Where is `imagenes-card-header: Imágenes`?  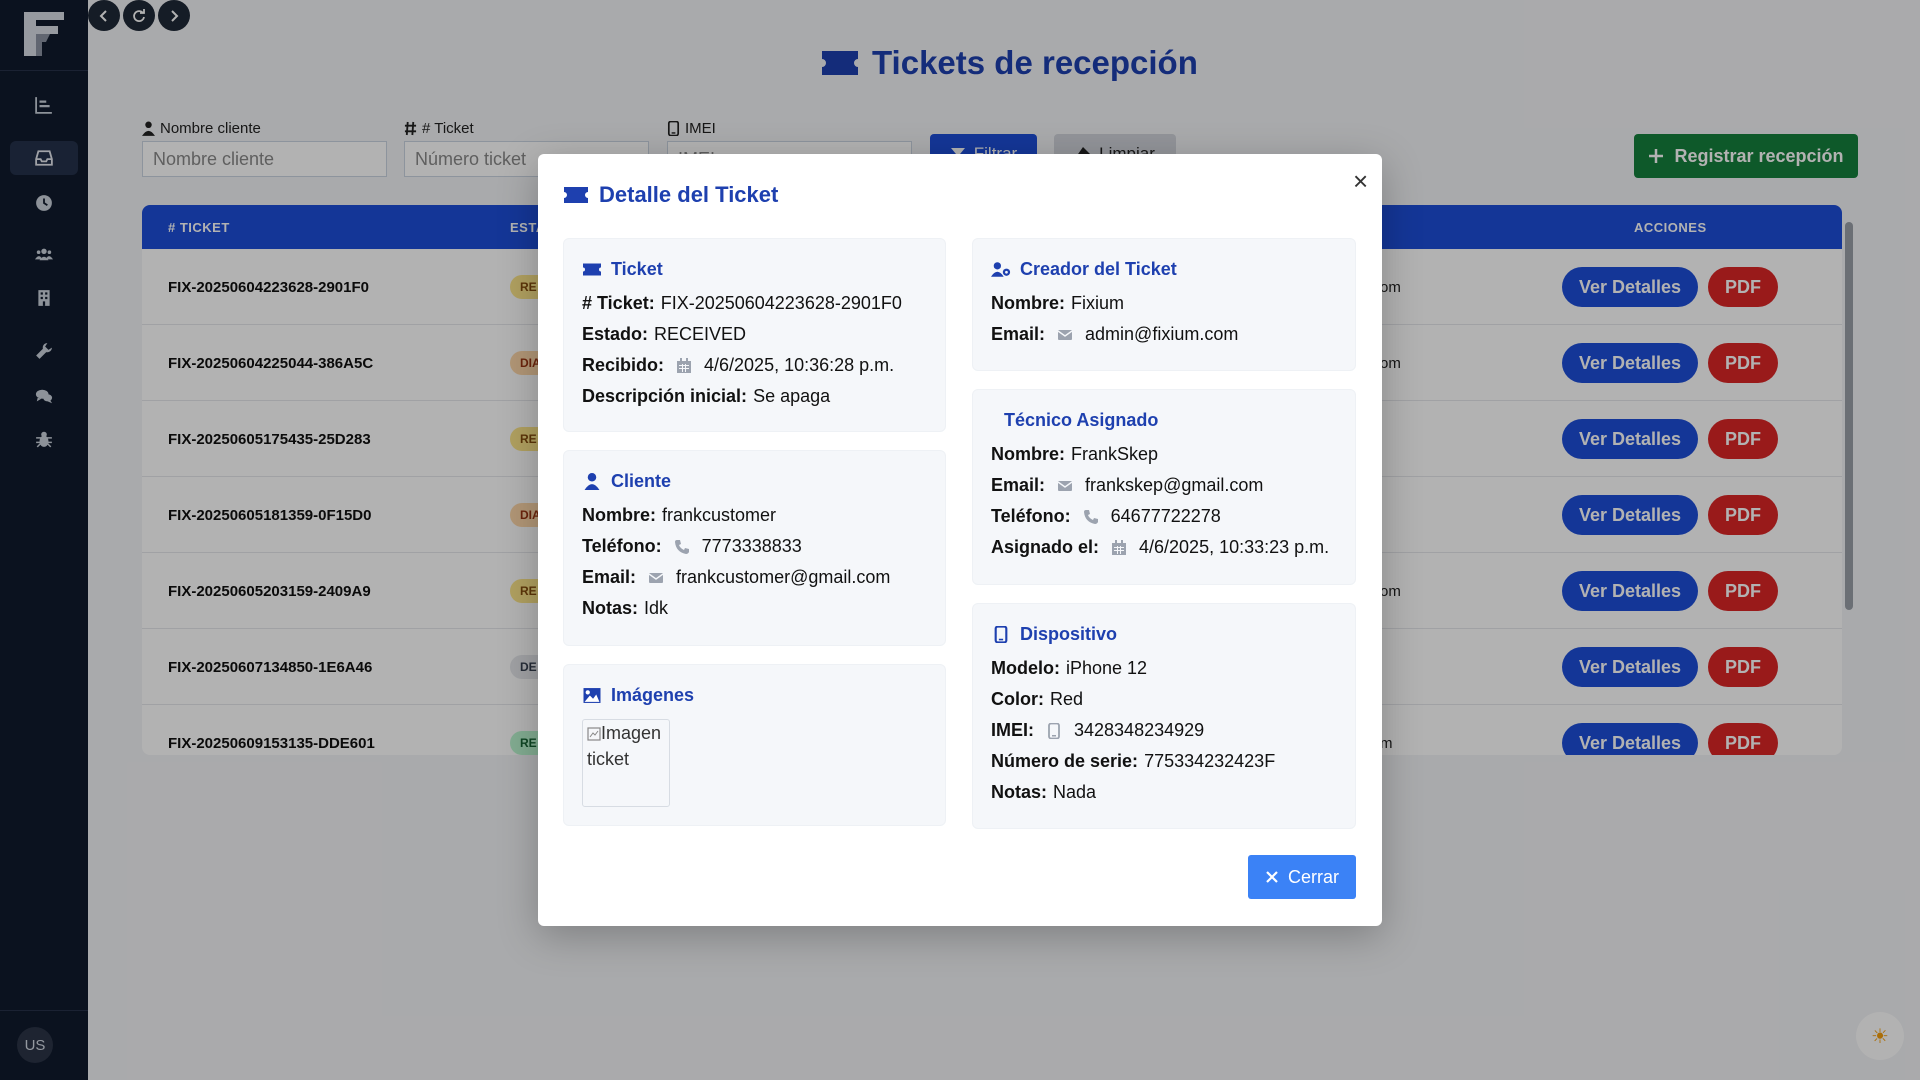
imagenes-card-header: Imágenes is located at coordinates (638, 695).